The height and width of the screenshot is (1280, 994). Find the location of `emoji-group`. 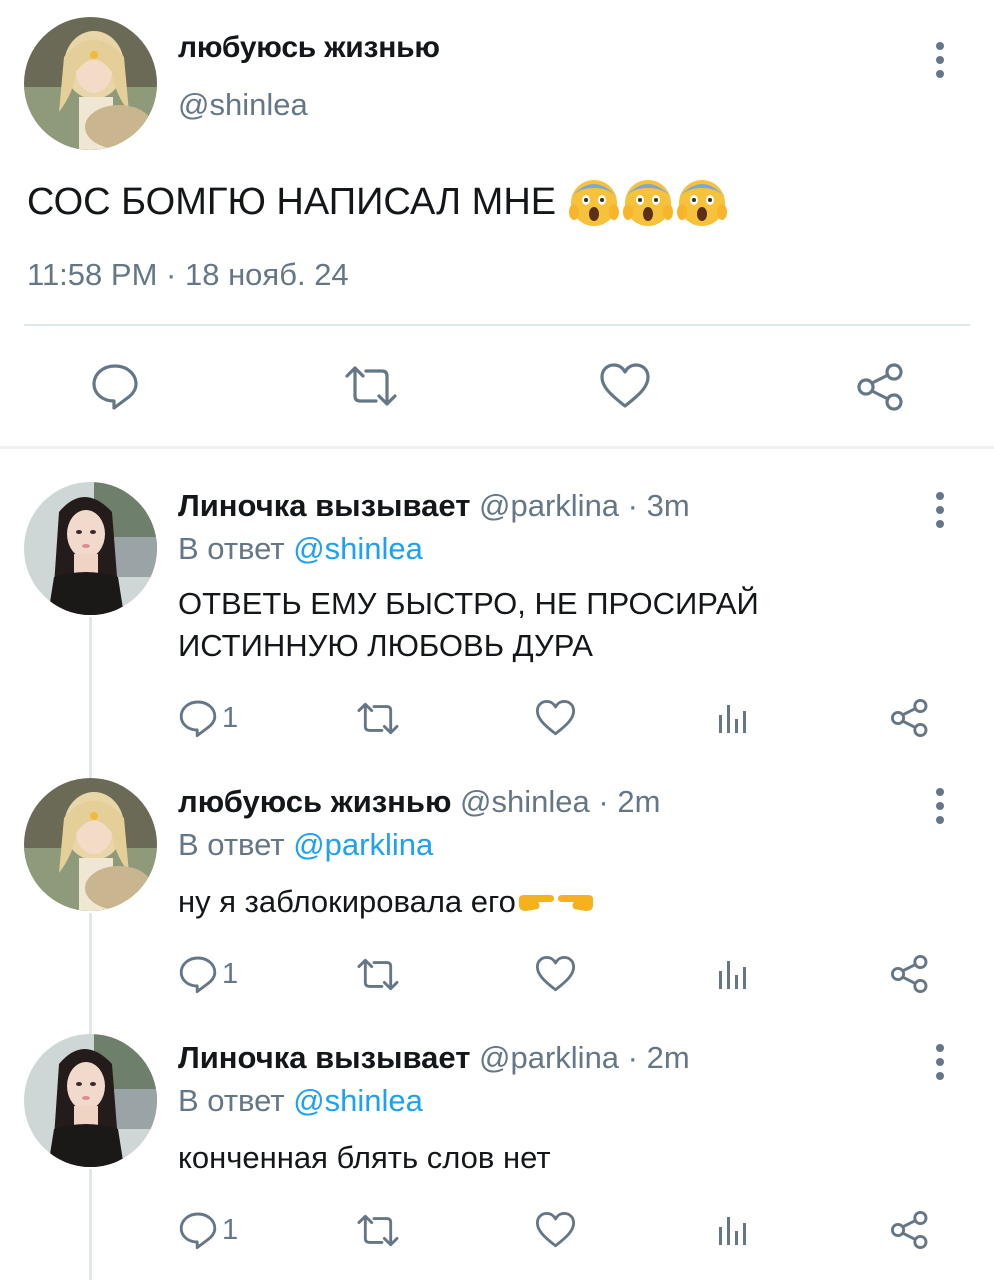

emoji-group is located at coordinates (648, 202).